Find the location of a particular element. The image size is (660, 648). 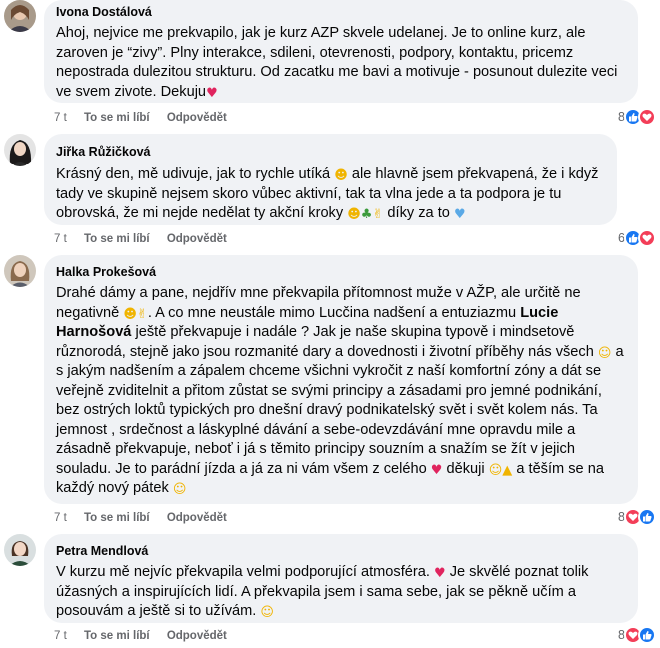

blue-heart-emoji: ♥ is located at coordinates (459, 214).